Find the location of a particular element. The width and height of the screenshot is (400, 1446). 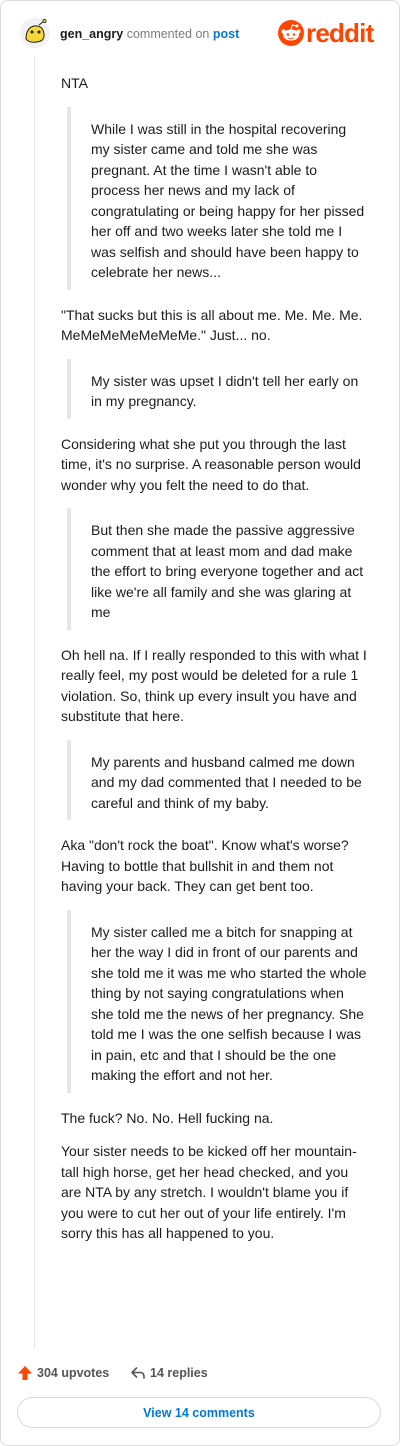

view-comments-button: View 14 comments is located at coordinates (199, 1412).